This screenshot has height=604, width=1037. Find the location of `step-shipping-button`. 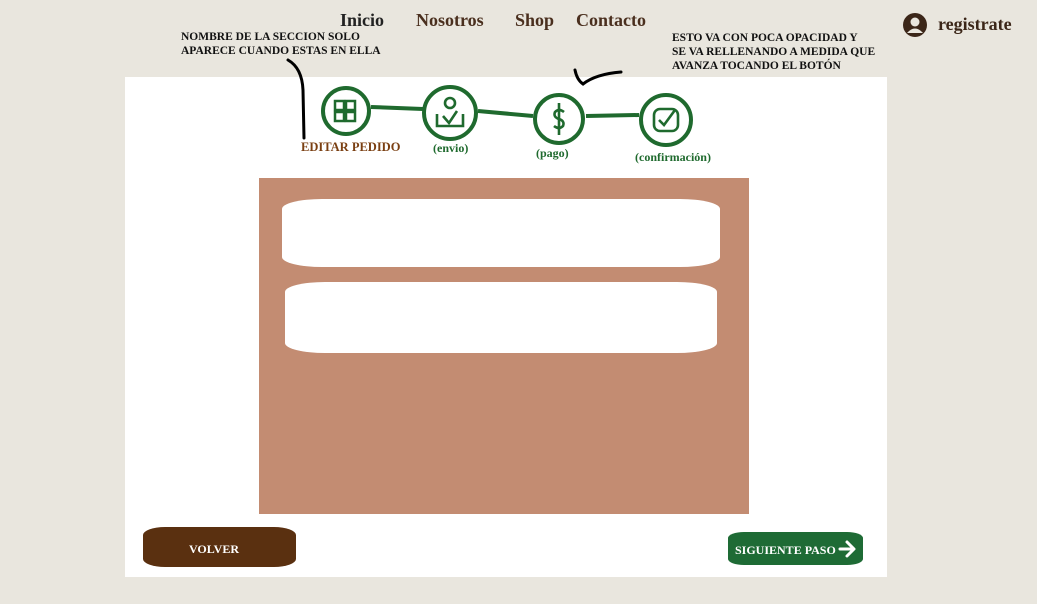

step-shipping-button is located at coordinates (450, 113).